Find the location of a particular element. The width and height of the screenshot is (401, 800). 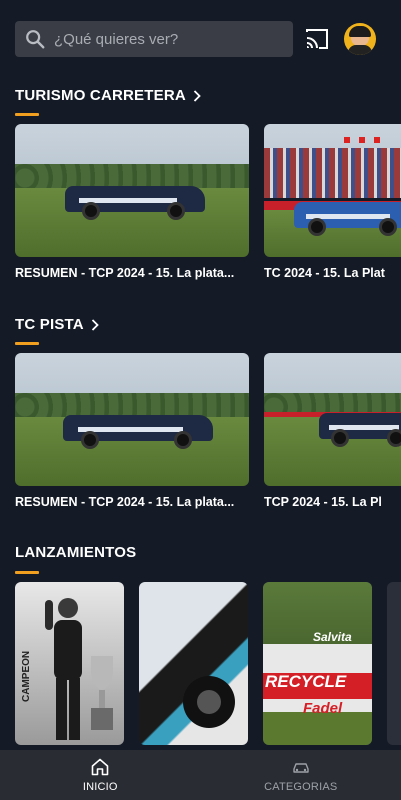

section-title-lanzamientos: LANZAMIENTOS is located at coordinates (75, 552).